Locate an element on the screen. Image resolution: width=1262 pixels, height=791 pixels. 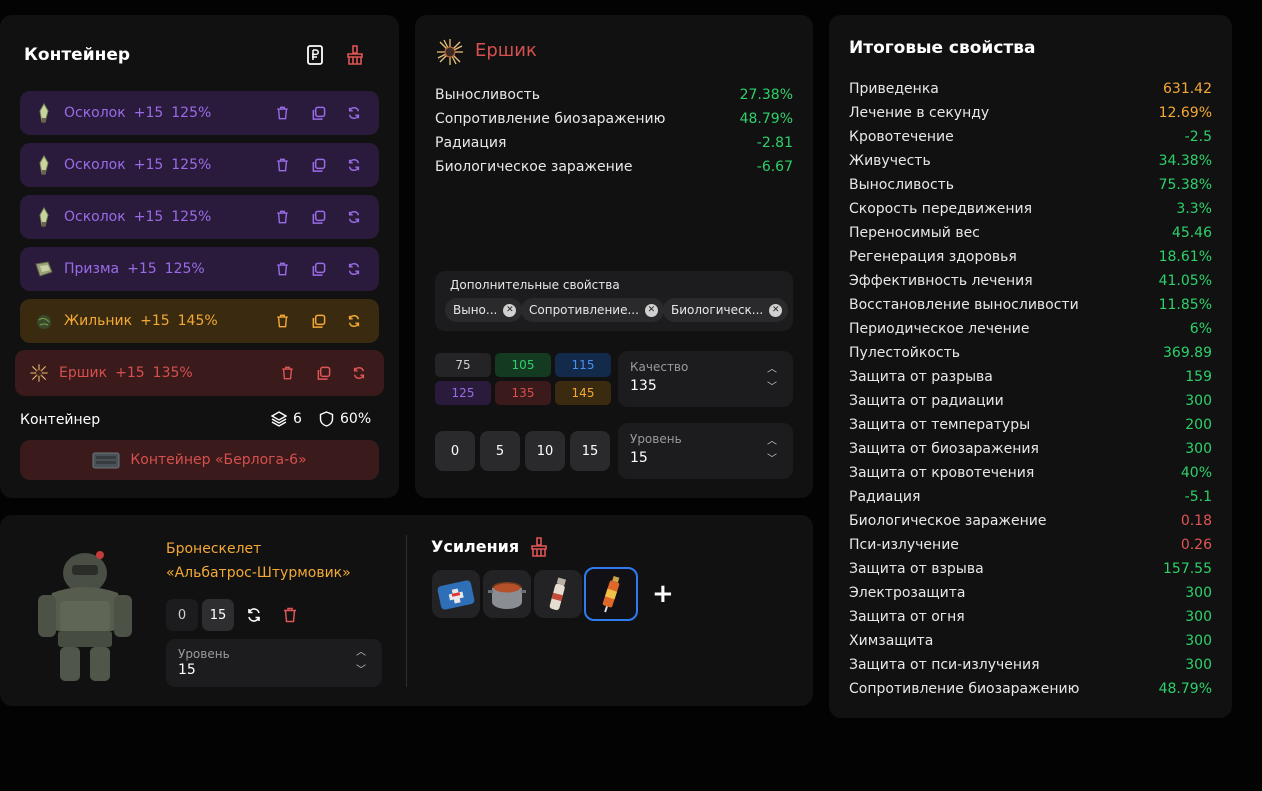
summary-row-name: Пси-излучение is located at coordinates (904, 545).